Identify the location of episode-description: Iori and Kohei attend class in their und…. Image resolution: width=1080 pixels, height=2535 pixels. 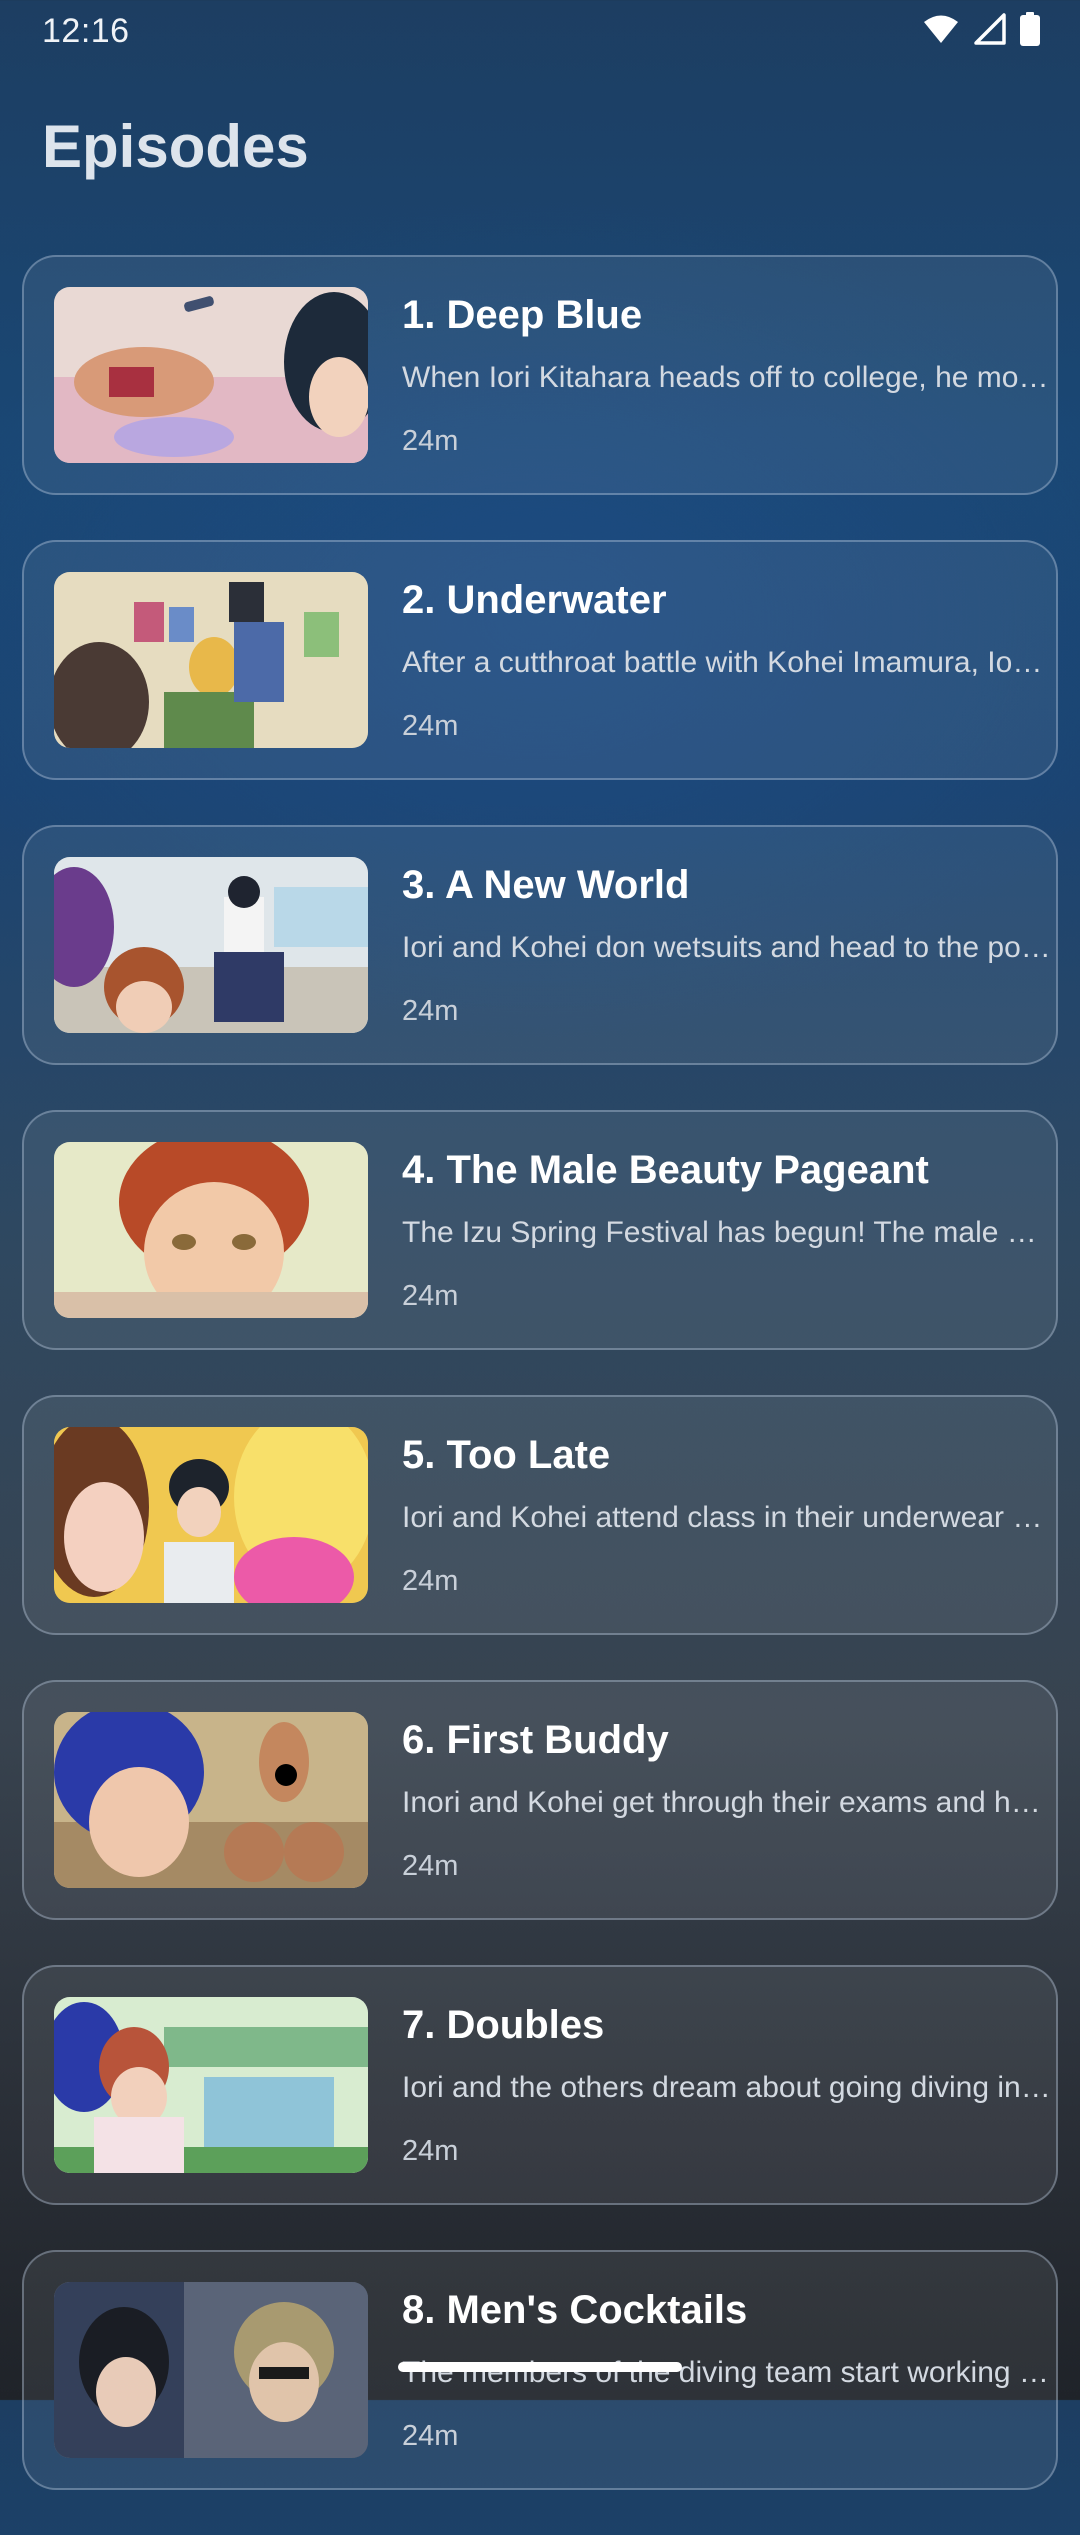
(727, 1517).